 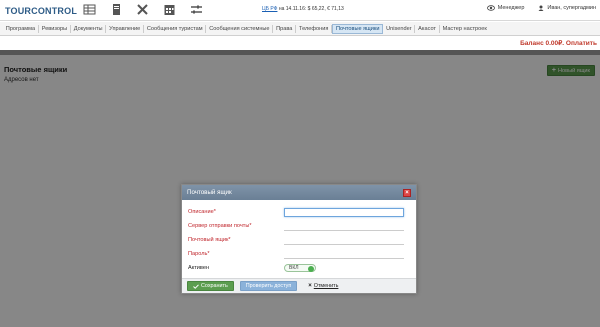 I want to click on toggle-label: ВКЛ, so click(x=294, y=268).